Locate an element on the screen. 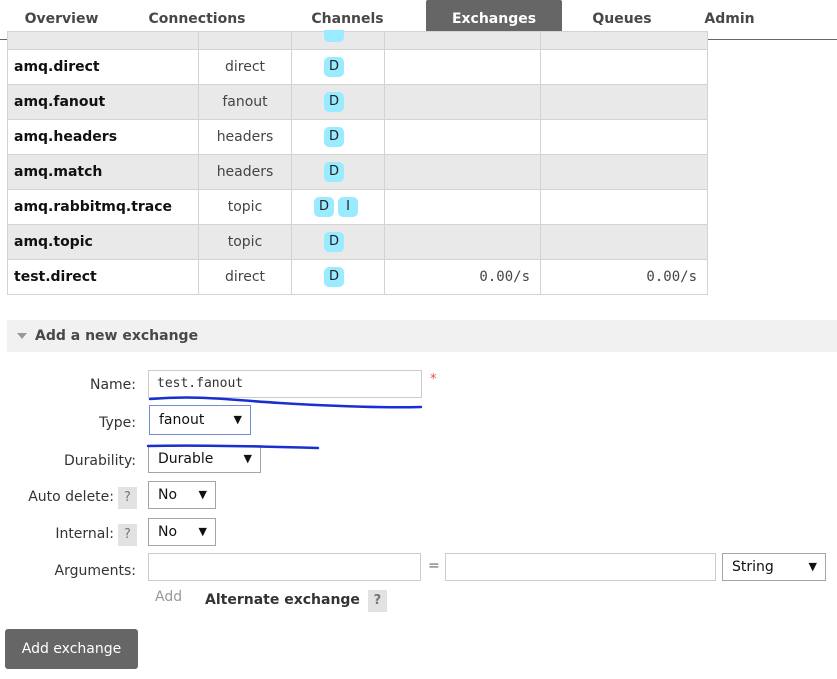 Image resolution: width=837 pixels, height=679 pixels. arguments-label: Arguments: is located at coordinates (95, 571).